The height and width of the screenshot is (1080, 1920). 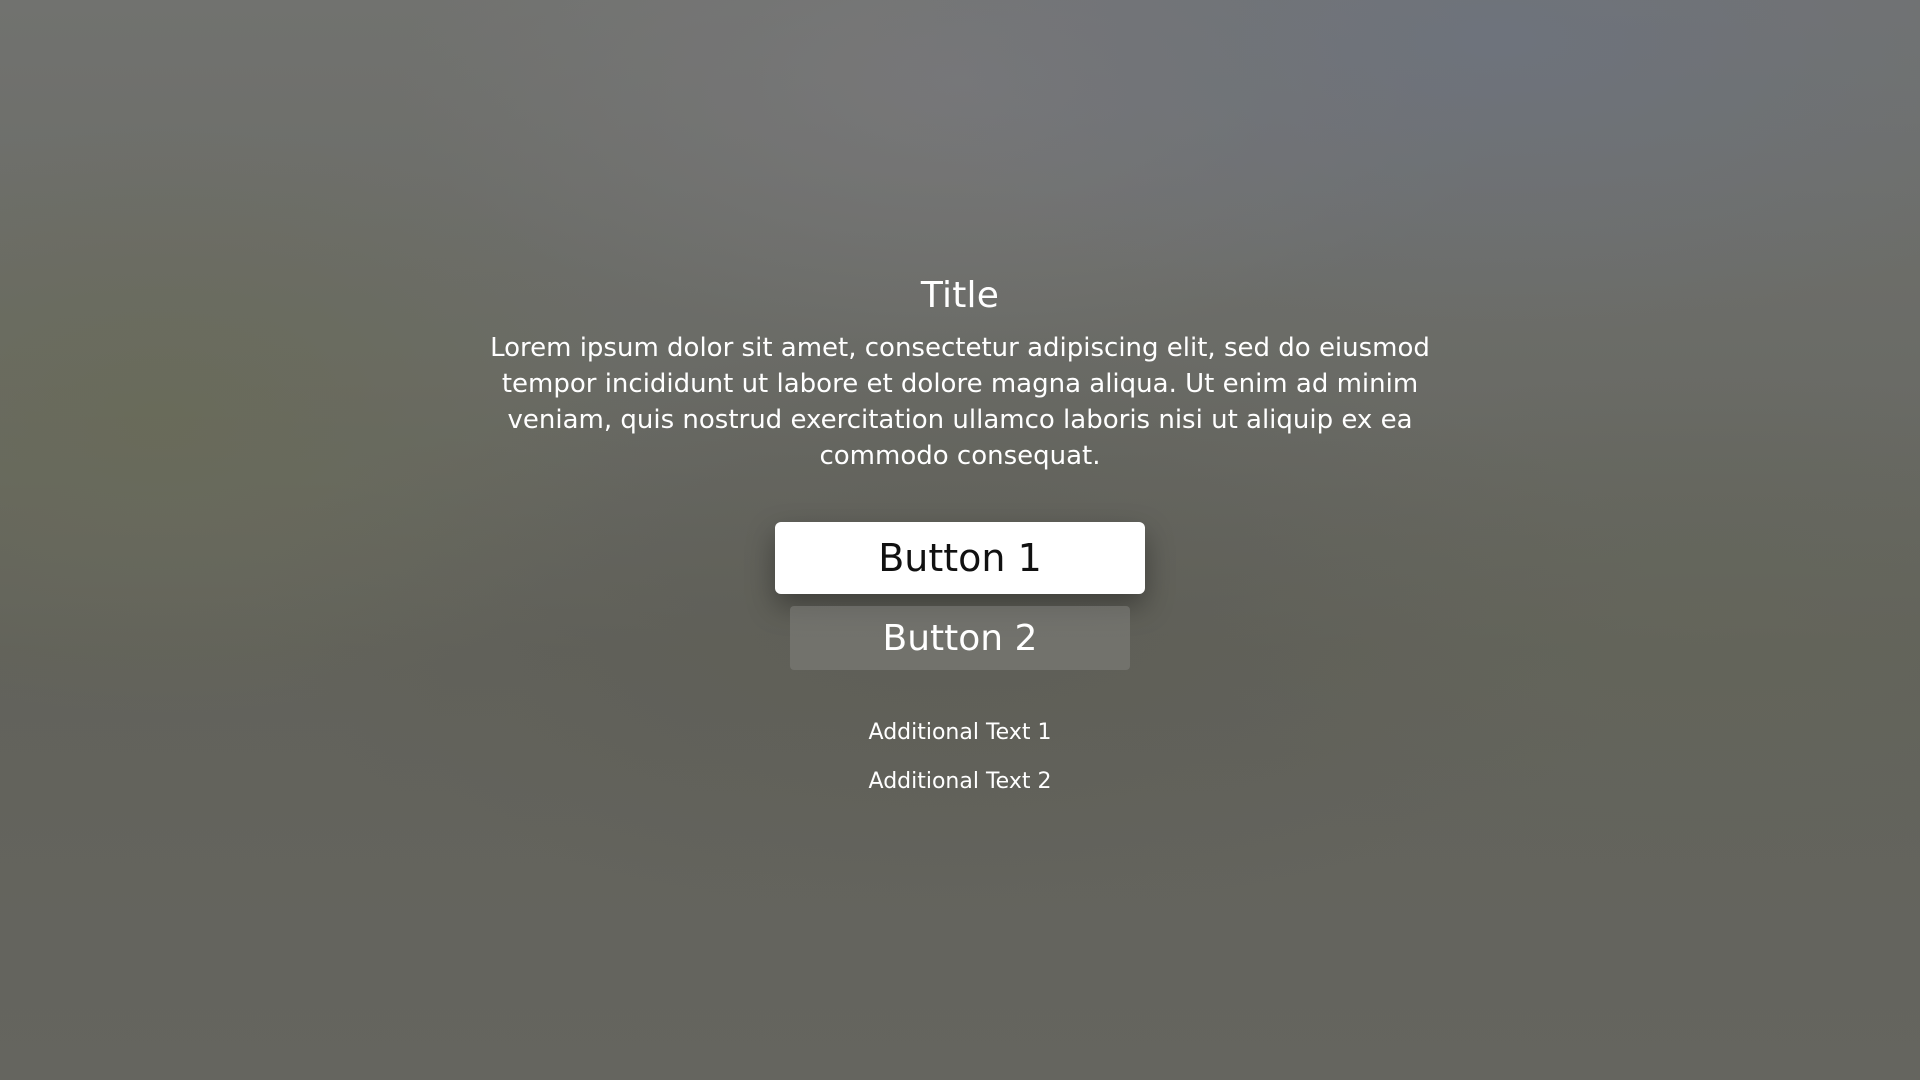 I want to click on button-2: Button 2, so click(x=960, y=638).